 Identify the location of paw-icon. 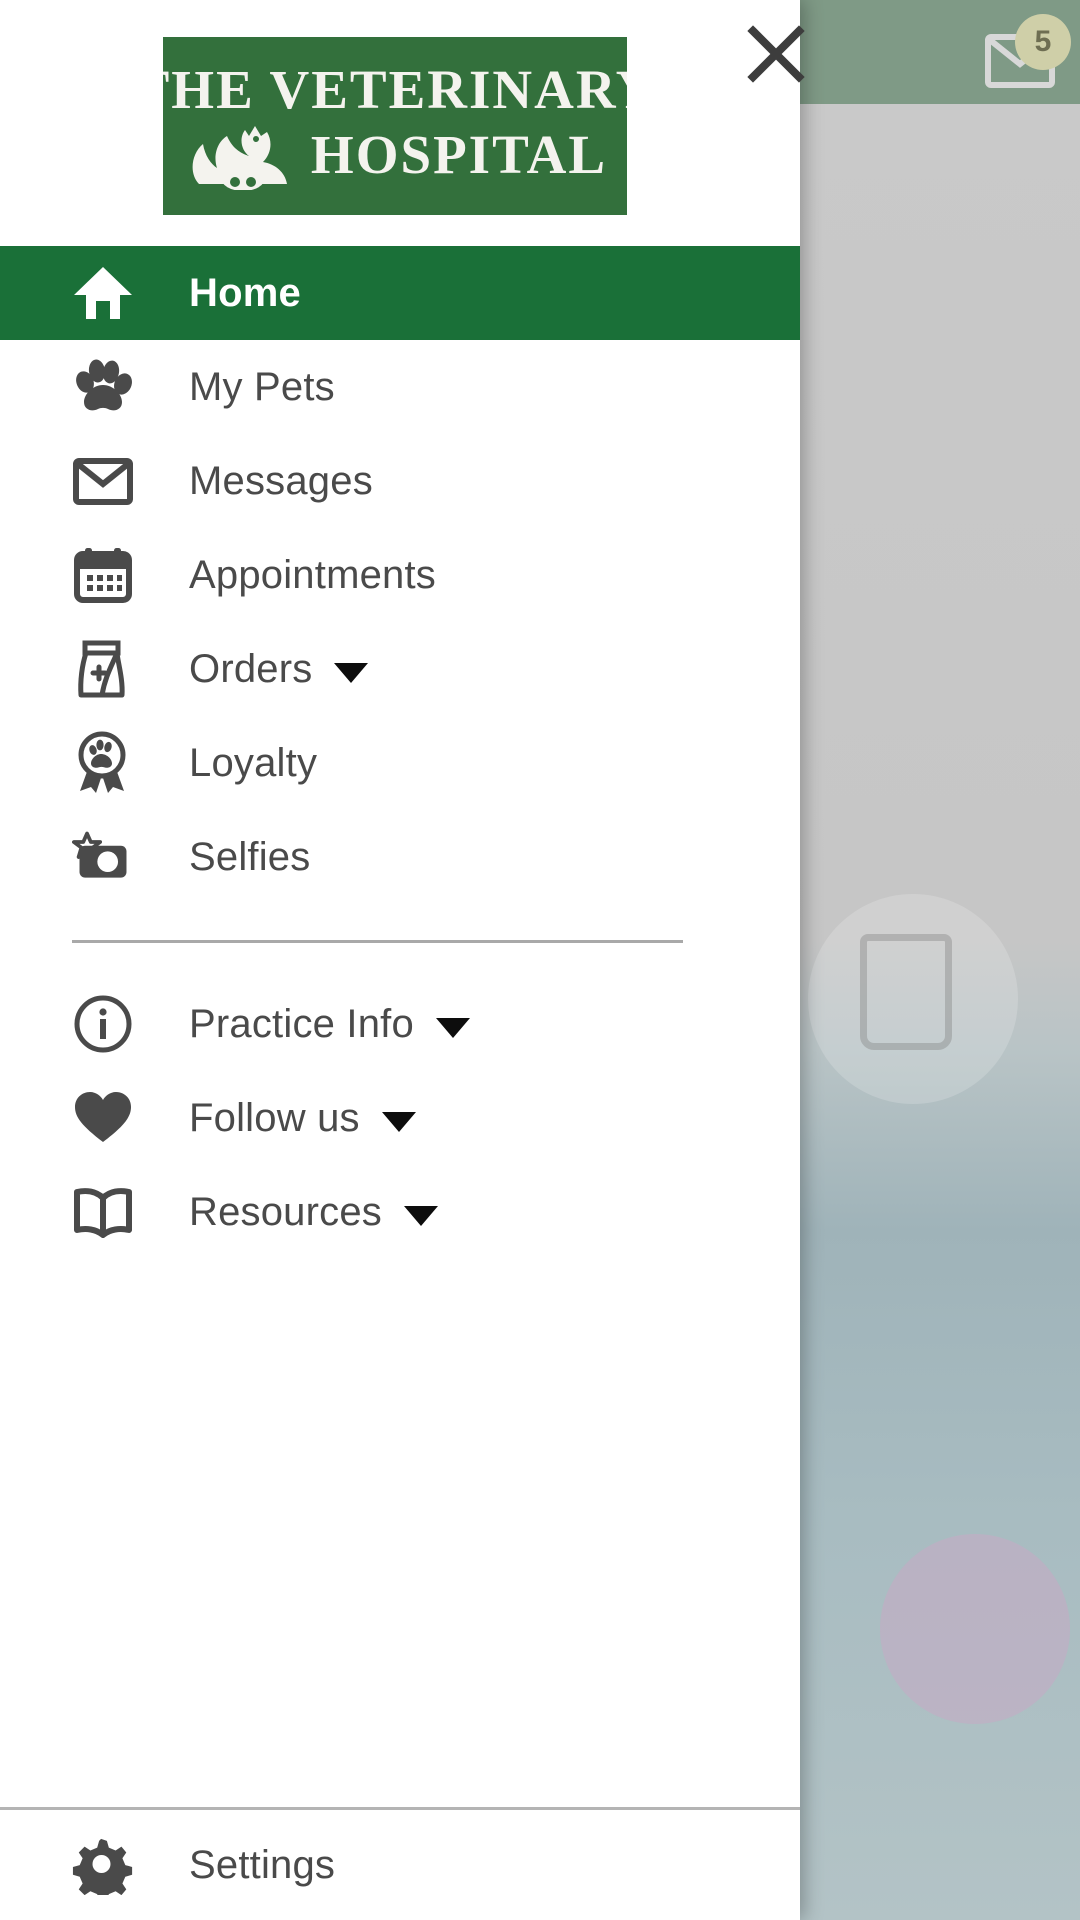
(103, 387).